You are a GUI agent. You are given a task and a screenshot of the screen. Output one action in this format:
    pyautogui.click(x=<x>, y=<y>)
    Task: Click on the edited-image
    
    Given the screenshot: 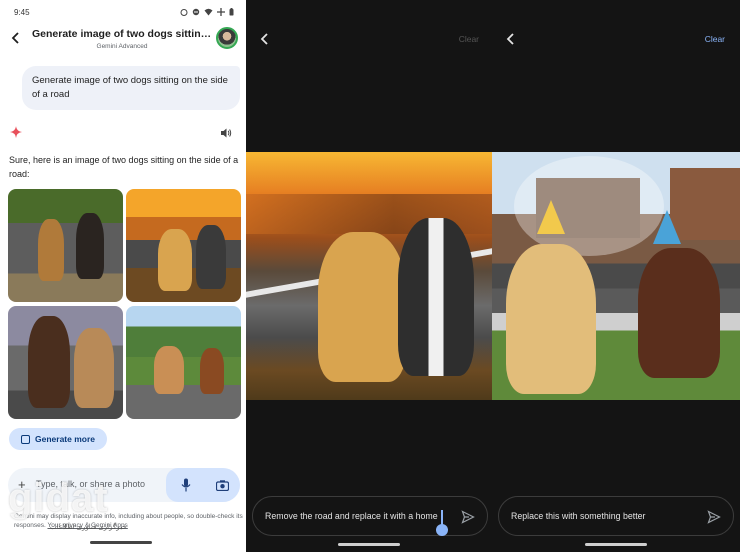 What is the action you would take?
    pyautogui.click(x=369, y=276)
    